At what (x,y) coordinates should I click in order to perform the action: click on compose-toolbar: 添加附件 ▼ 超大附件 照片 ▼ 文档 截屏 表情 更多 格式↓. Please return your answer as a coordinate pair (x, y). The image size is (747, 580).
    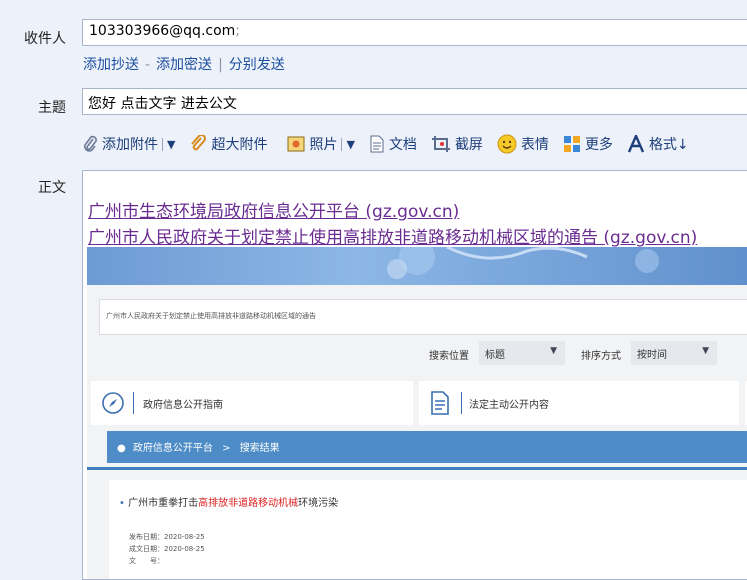
    Looking at the image, I should click on (392, 144).